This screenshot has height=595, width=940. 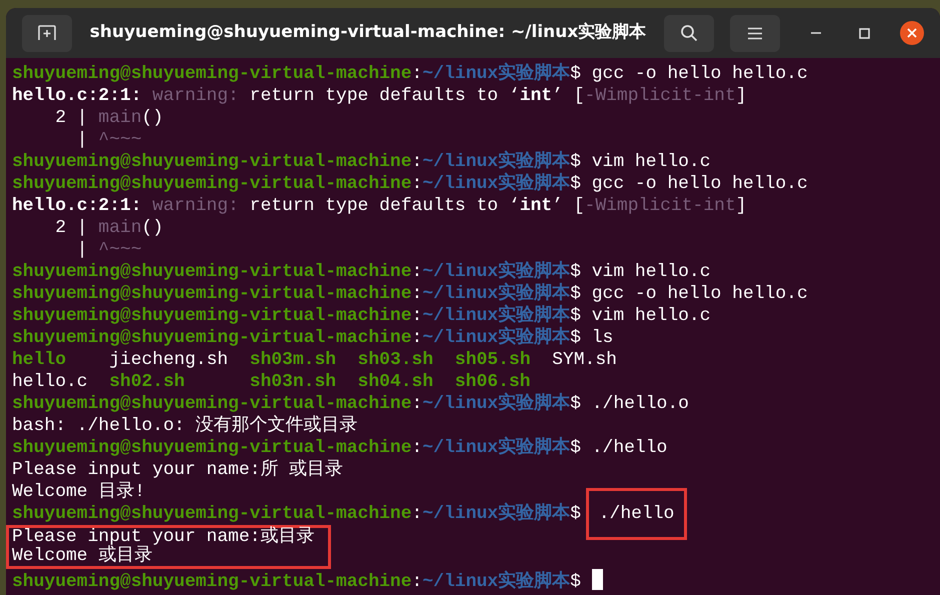 I want to click on menu-button, so click(x=755, y=33).